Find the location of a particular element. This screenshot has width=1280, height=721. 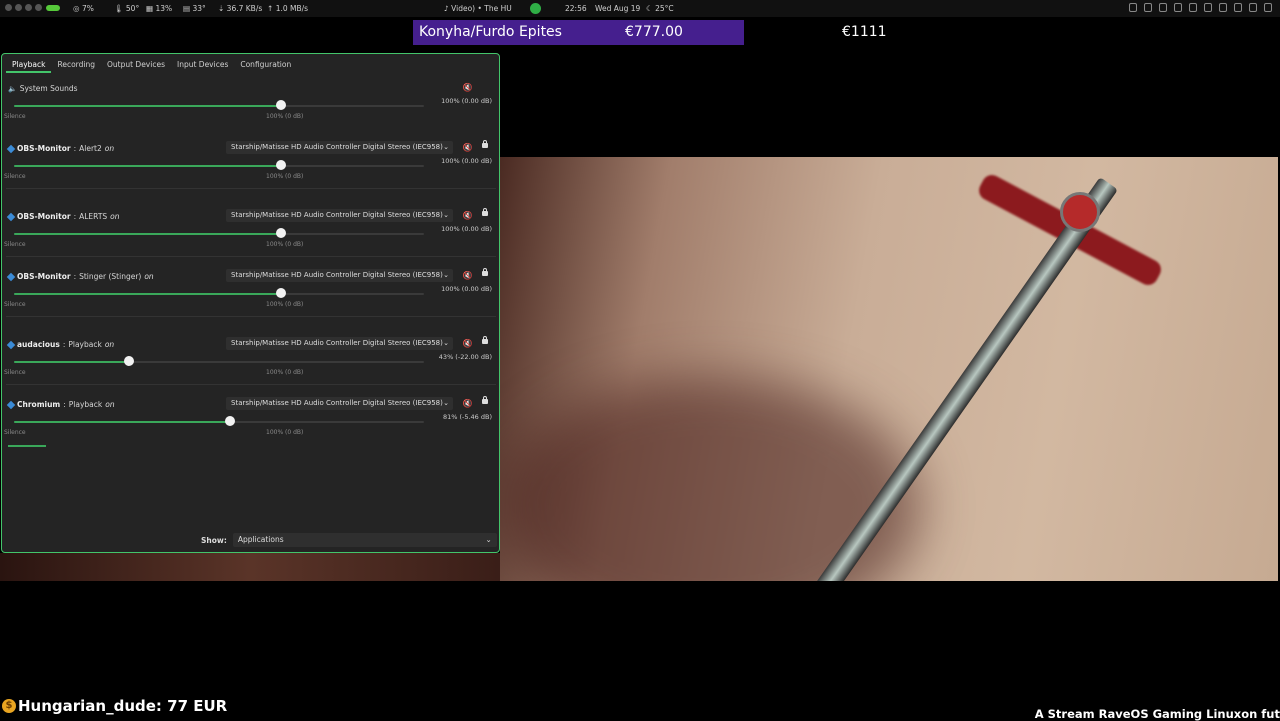

net-up-value: 1.0 MB/s is located at coordinates (292, 8).